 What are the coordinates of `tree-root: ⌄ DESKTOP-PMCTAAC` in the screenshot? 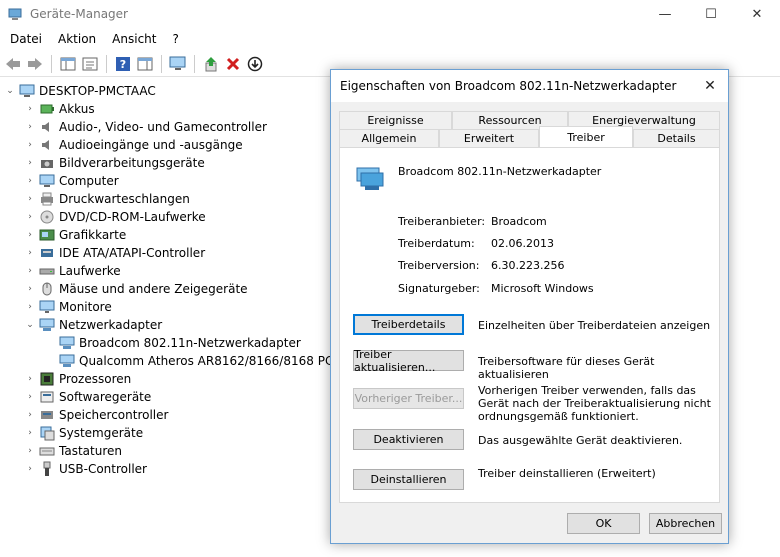 It's located at (80, 91).